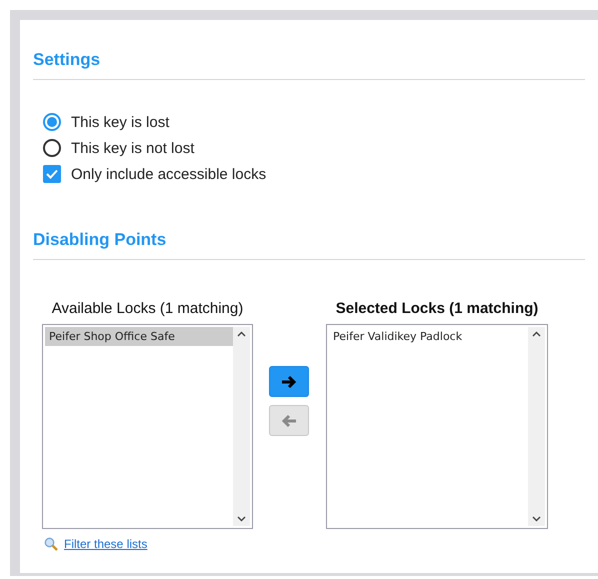 The image size is (598, 579). What do you see at coordinates (106, 544) in the screenshot?
I see `filter-link: Filter these lists` at bounding box center [106, 544].